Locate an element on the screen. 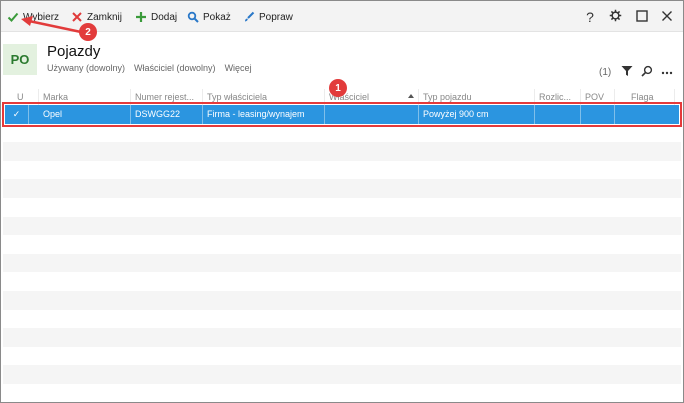 The width and height of the screenshot is (684, 403). funnel-icon is located at coordinates (627, 72).